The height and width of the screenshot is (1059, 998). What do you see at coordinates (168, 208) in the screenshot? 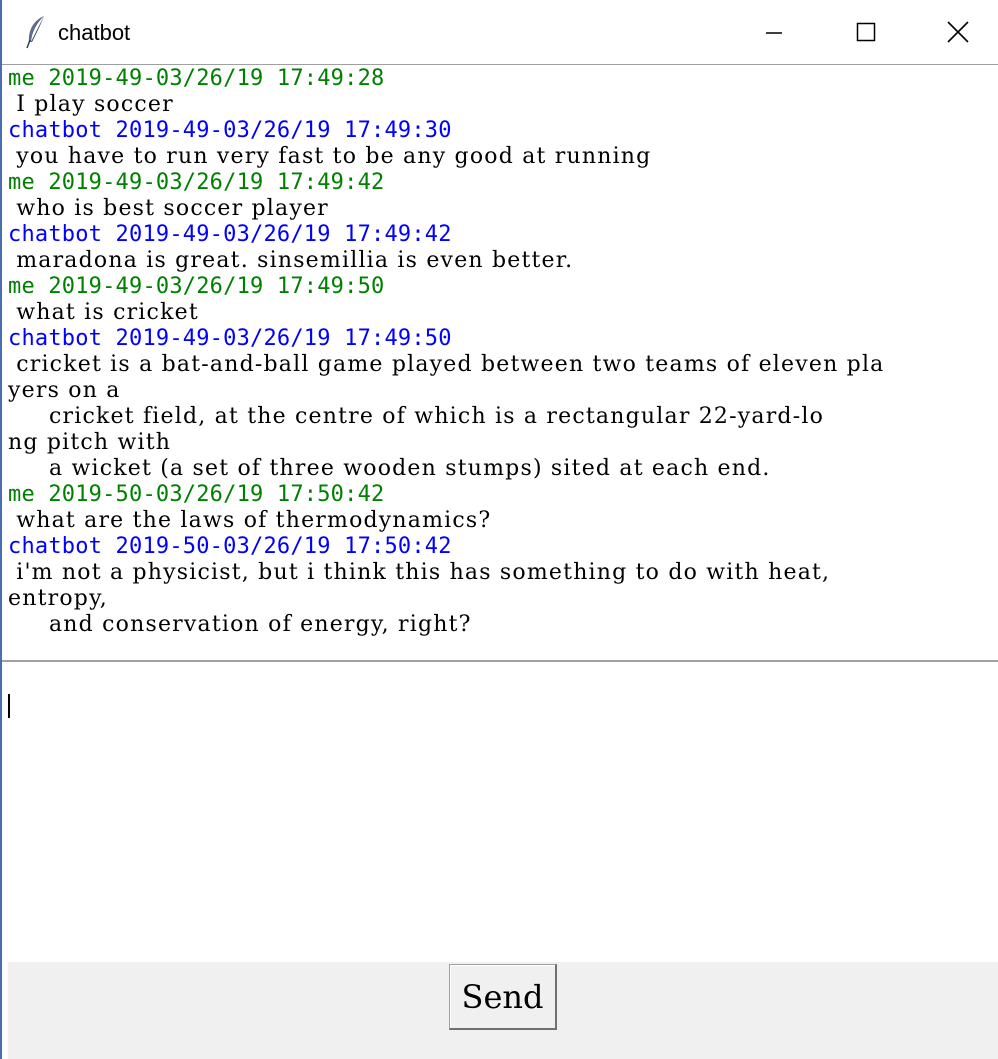
I see `message-text: who is best soccer player` at bounding box center [168, 208].